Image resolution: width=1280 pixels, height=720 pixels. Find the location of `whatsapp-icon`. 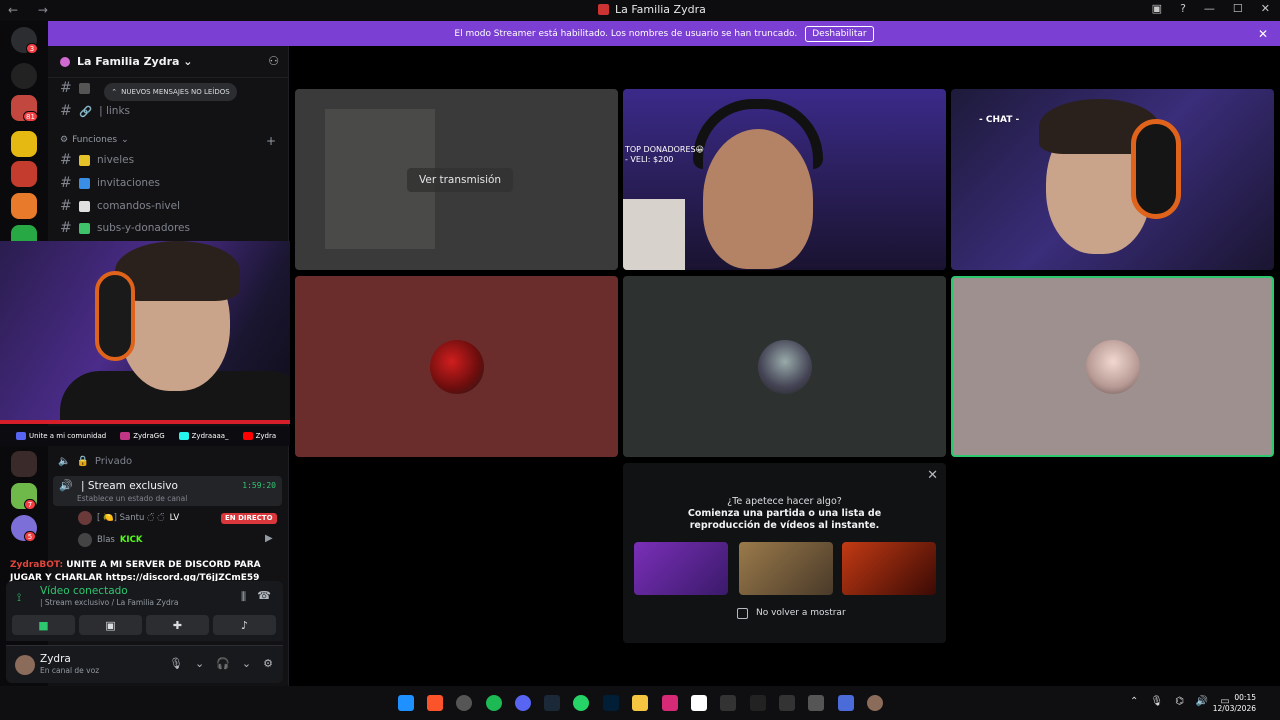

whatsapp-icon is located at coordinates (581, 703).